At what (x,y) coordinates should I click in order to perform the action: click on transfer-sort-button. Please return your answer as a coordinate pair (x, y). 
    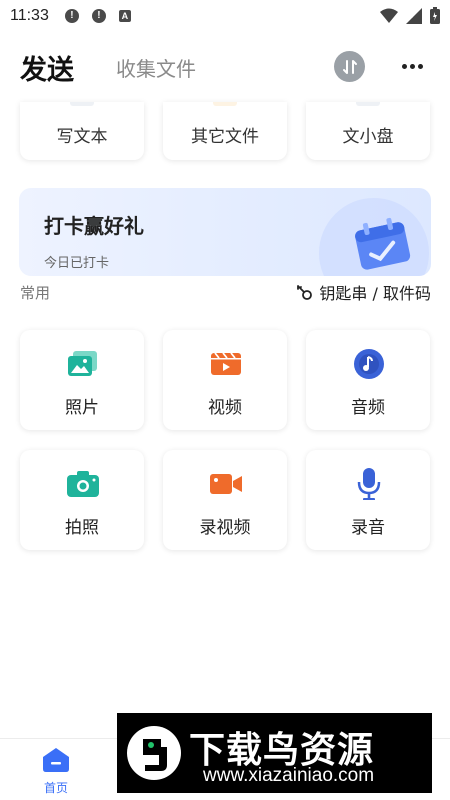
    Looking at the image, I should click on (349, 66).